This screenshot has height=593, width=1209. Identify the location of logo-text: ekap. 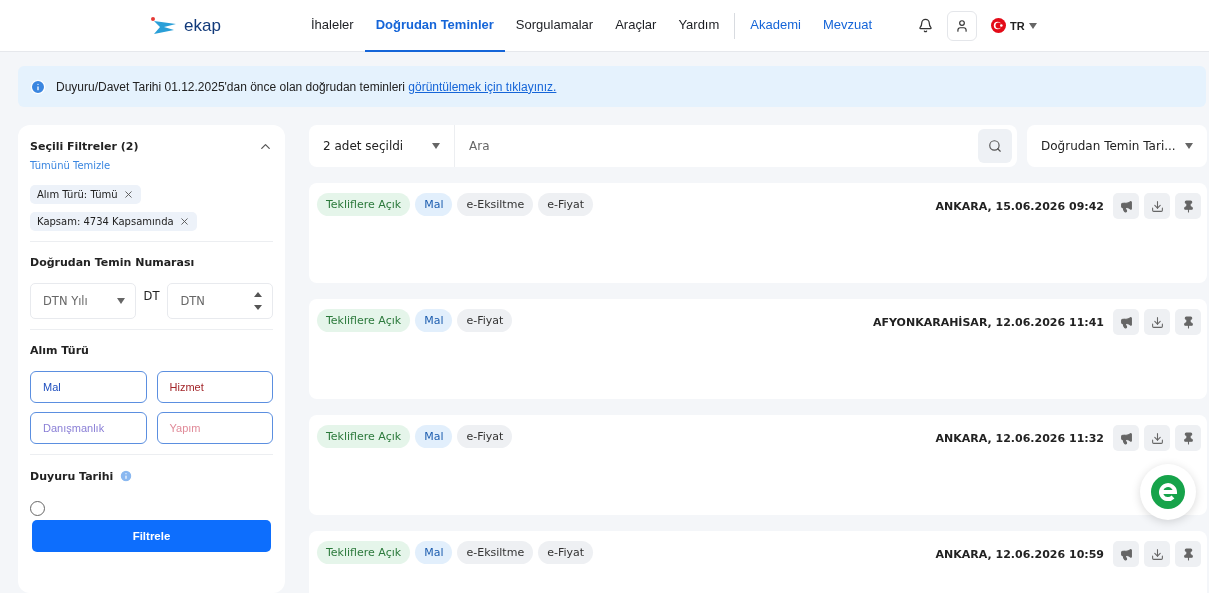
(202, 25).